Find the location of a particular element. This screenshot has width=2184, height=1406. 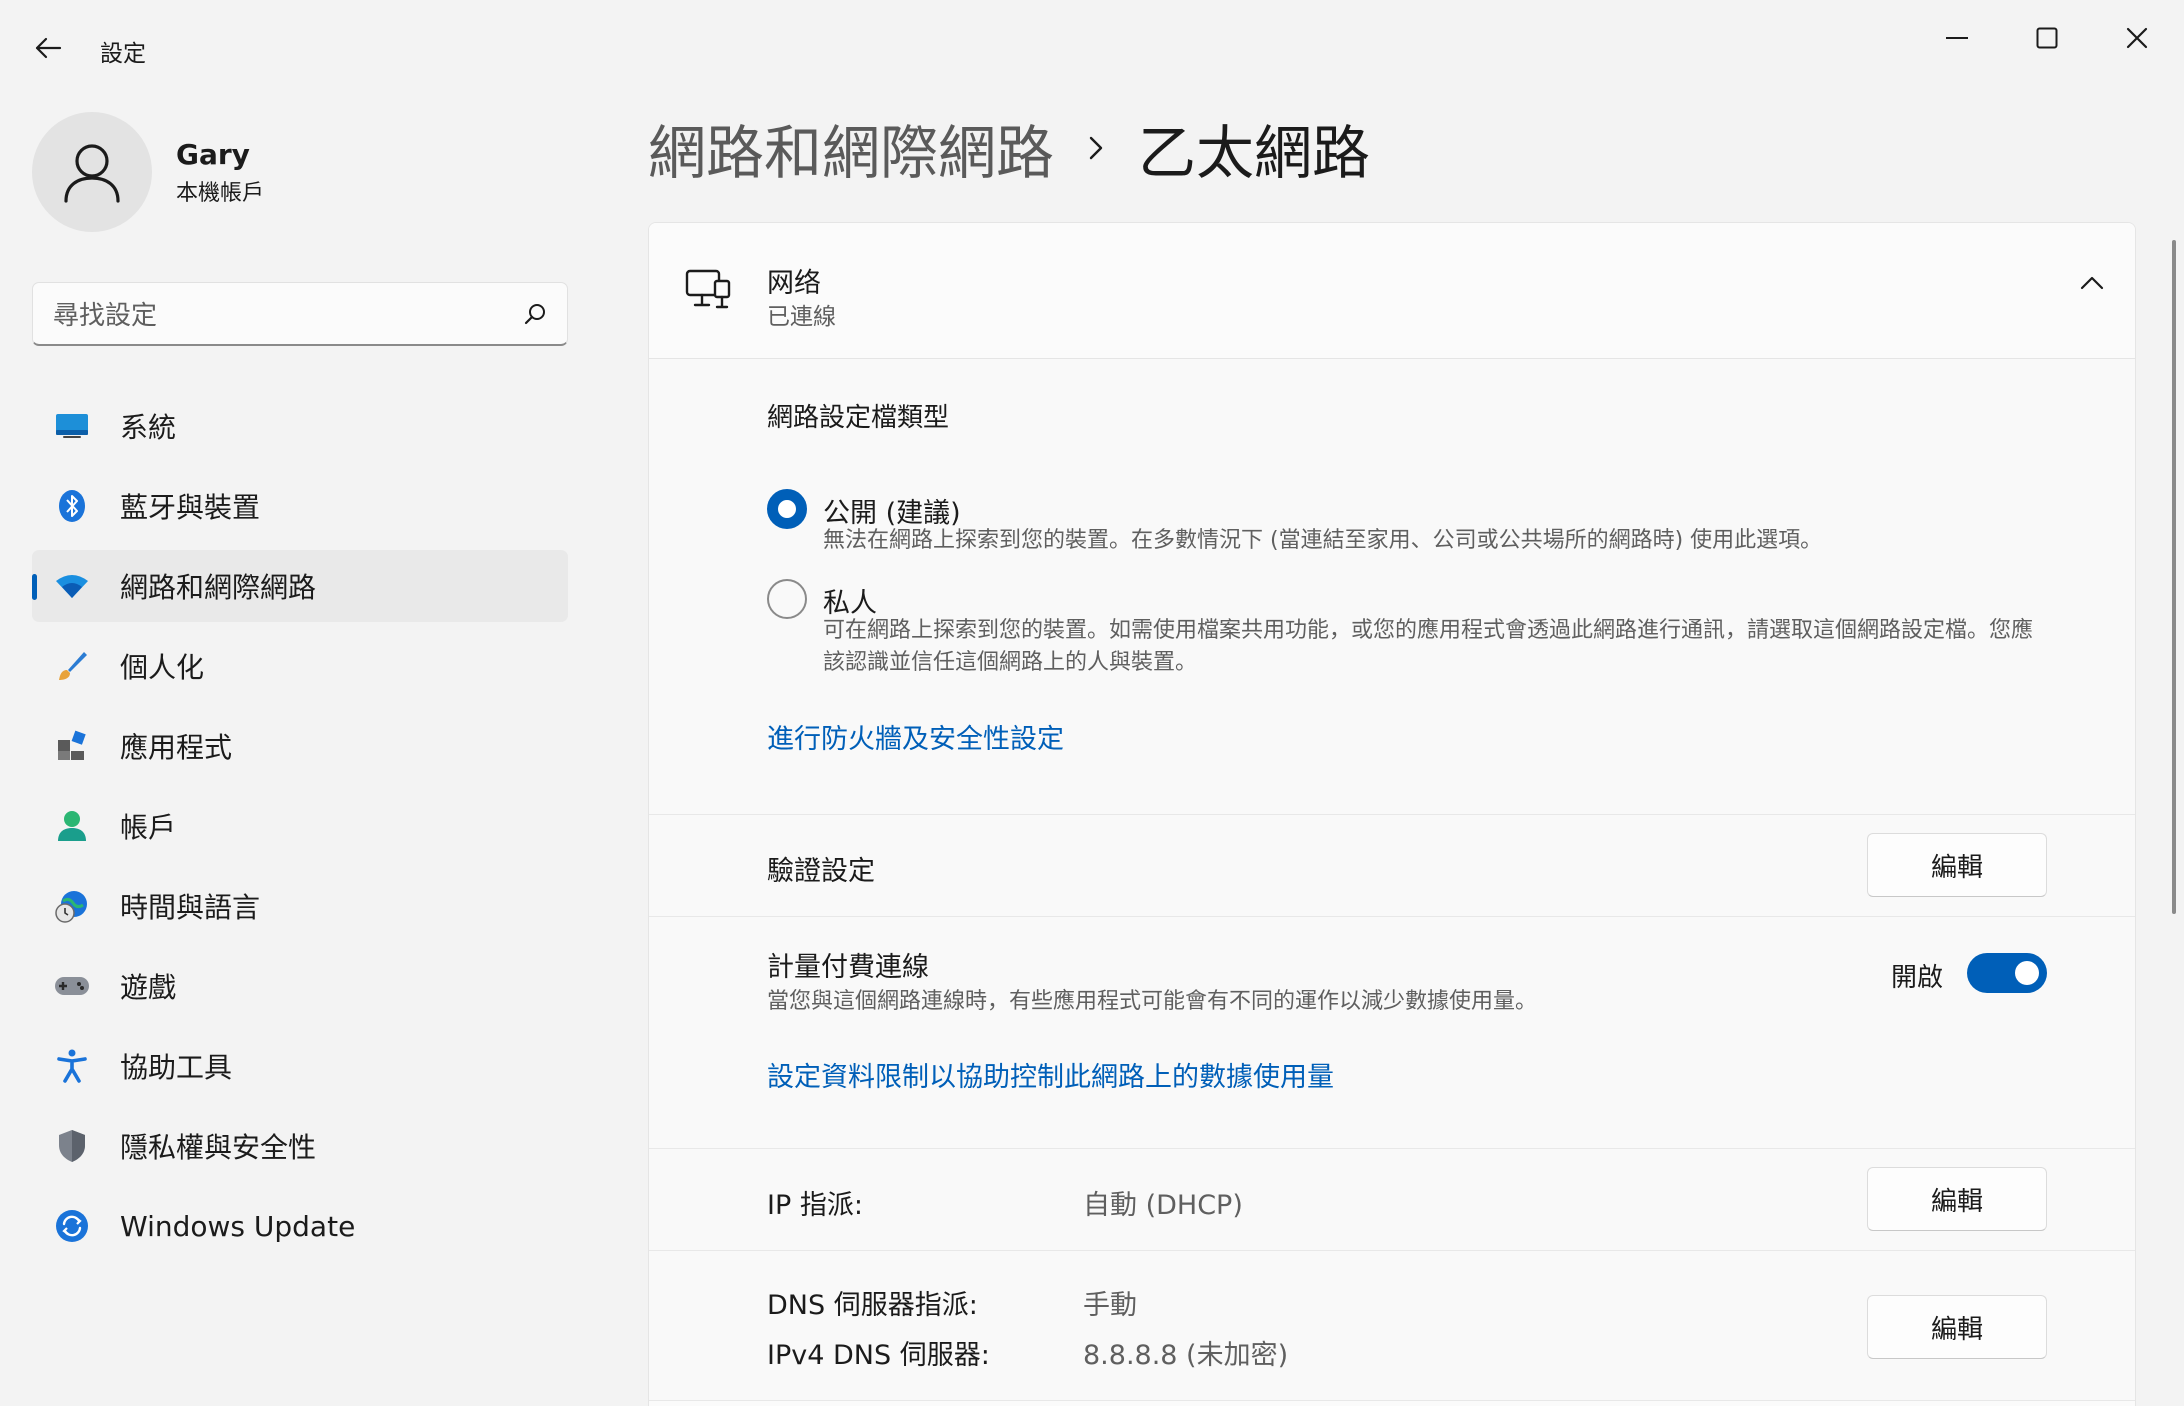

maximize-button is located at coordinates (2047, 38).